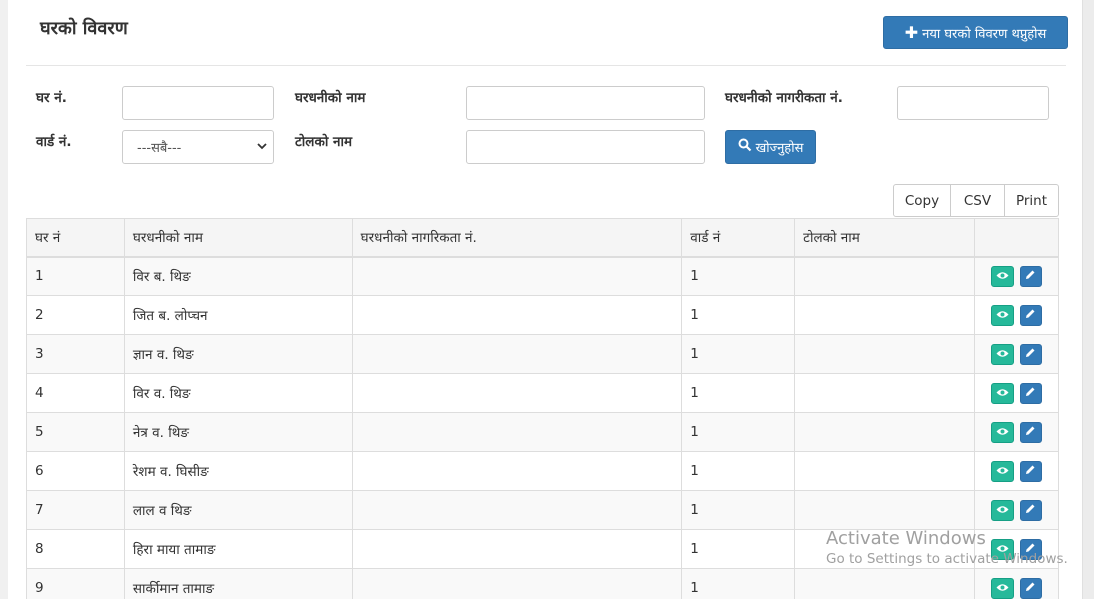  I want to click on cell-house-no: 1, so click(75, 276).